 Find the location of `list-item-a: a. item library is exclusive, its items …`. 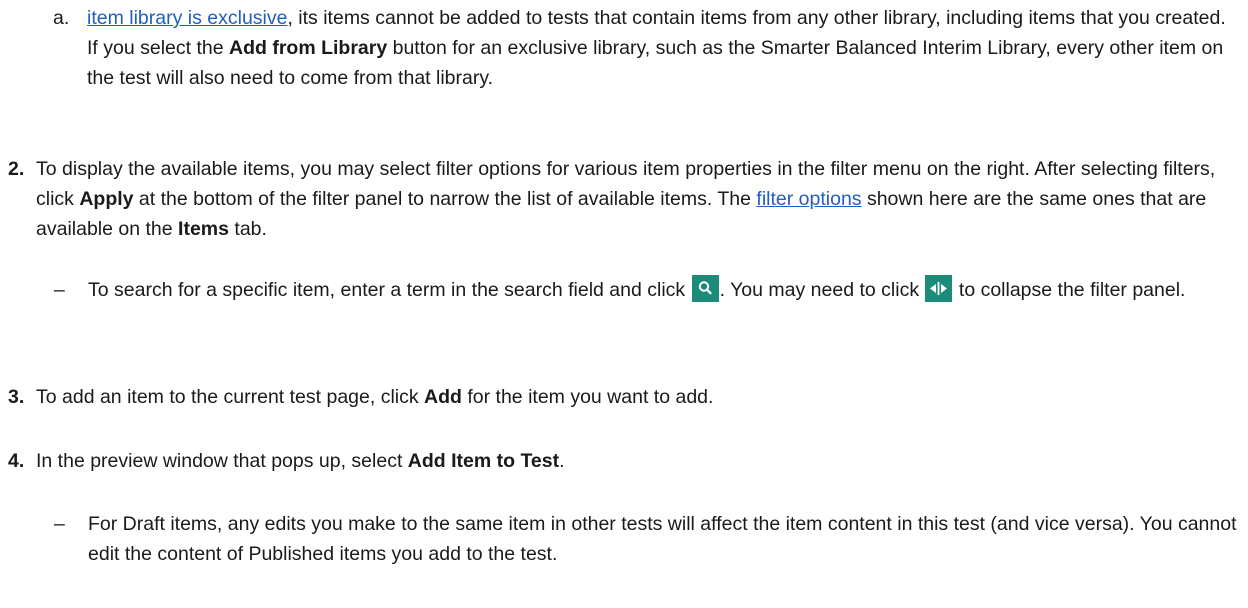

list-item-a: a. item library is exclusive, its items … is located at coordinates (643, 48).